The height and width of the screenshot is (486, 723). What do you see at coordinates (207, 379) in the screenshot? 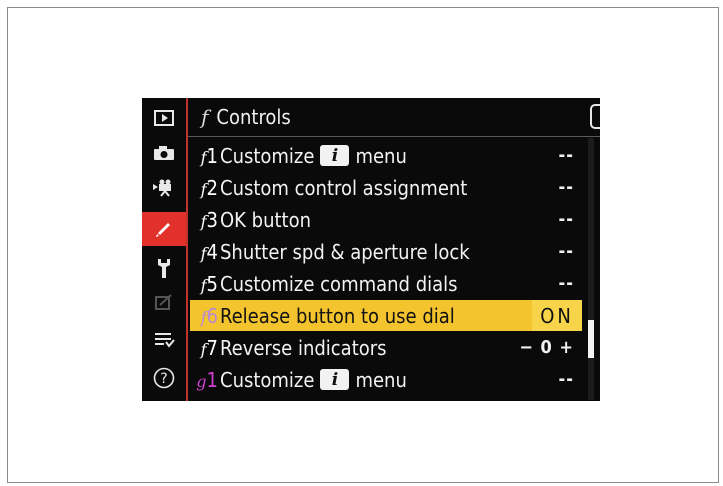
I see `row-code: g1` at bounding box center [207, 379].